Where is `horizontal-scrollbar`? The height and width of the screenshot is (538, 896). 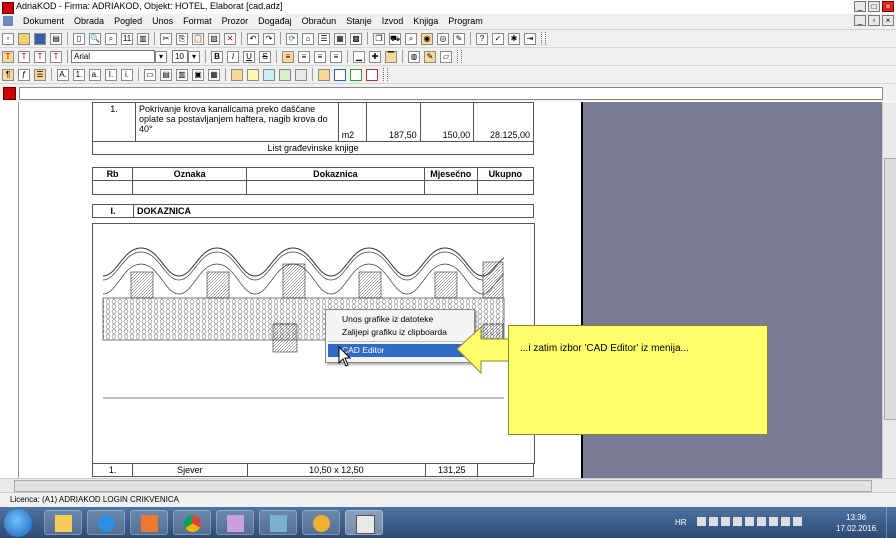 horizontal-scrollbar is located at coordinates (448, 485).